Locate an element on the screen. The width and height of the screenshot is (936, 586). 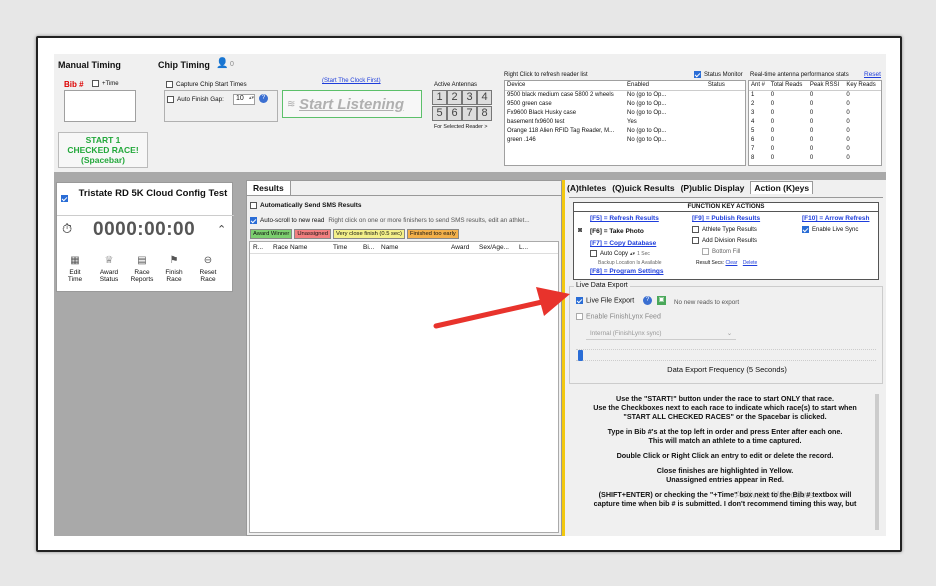
bottom-fill-toggle: Bottom Fill is located at coordinates (721, 251).